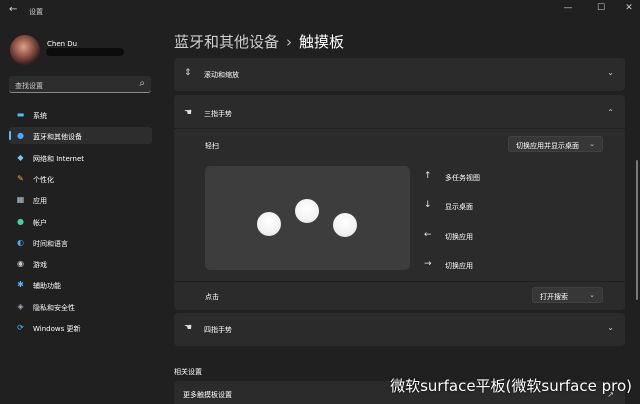  I want to click on search-placeholder: 查找设置, so click(29, 86).